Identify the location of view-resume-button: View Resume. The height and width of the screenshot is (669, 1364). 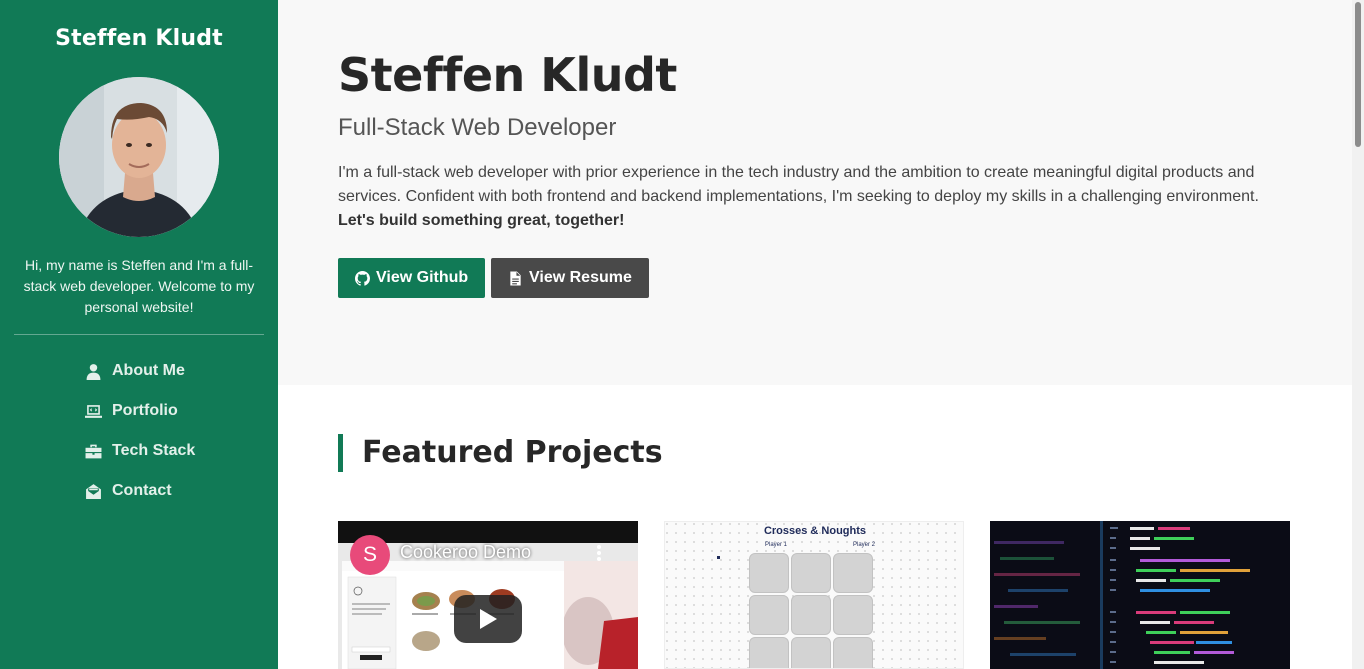
(570, 278).